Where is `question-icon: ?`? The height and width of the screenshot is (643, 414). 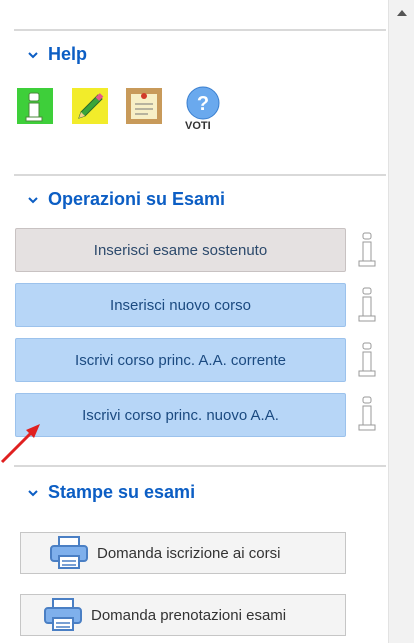 question-icon: ? is located at coordinates (203, 103).